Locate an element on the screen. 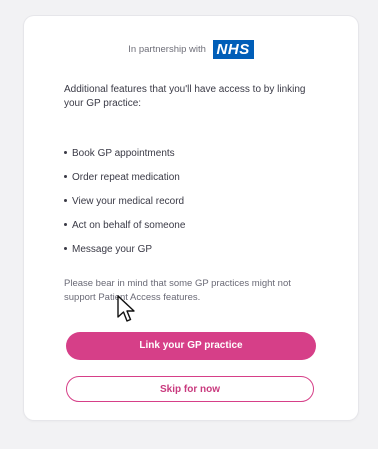 The height and width of the screenshot is (449, 378). list-item: Message your GP is located at coordinates (124, 255).